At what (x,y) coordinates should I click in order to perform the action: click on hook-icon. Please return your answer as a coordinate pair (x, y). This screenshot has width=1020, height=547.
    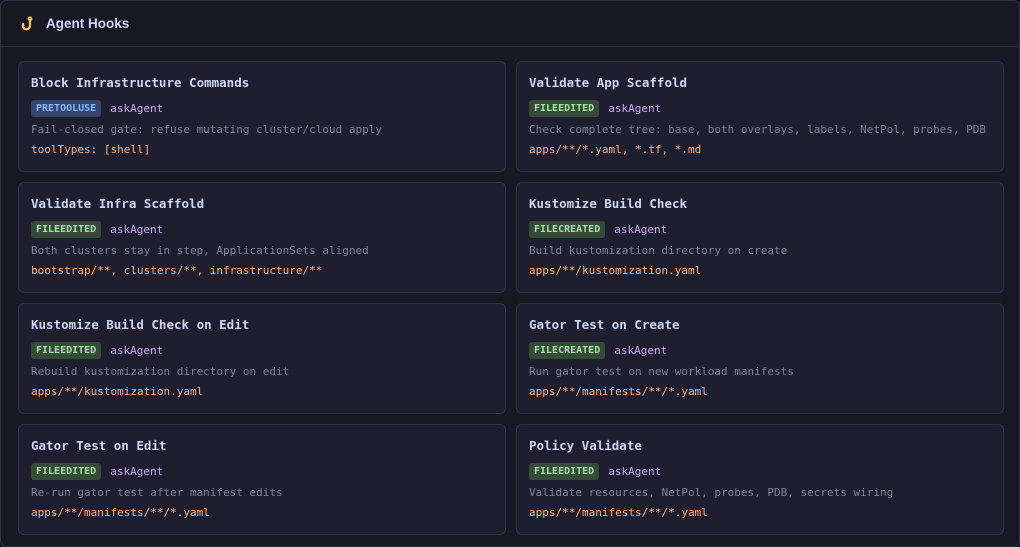
    Looking at the image, I should click on (28, 24).